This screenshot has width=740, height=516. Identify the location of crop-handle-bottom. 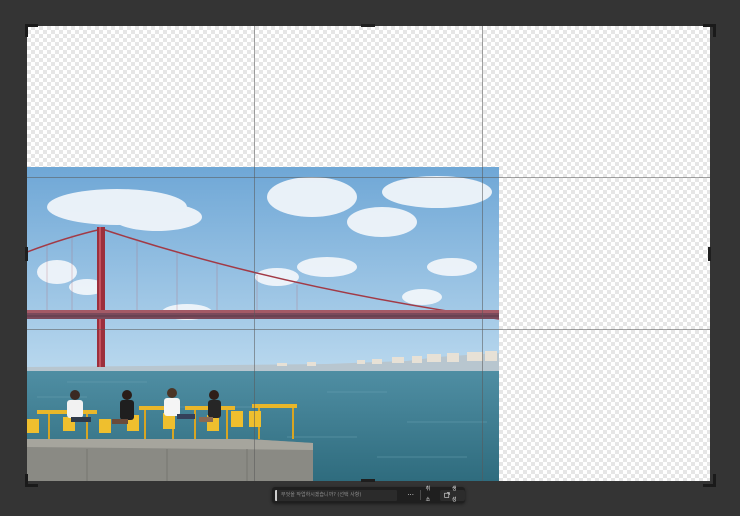
(368, 480).